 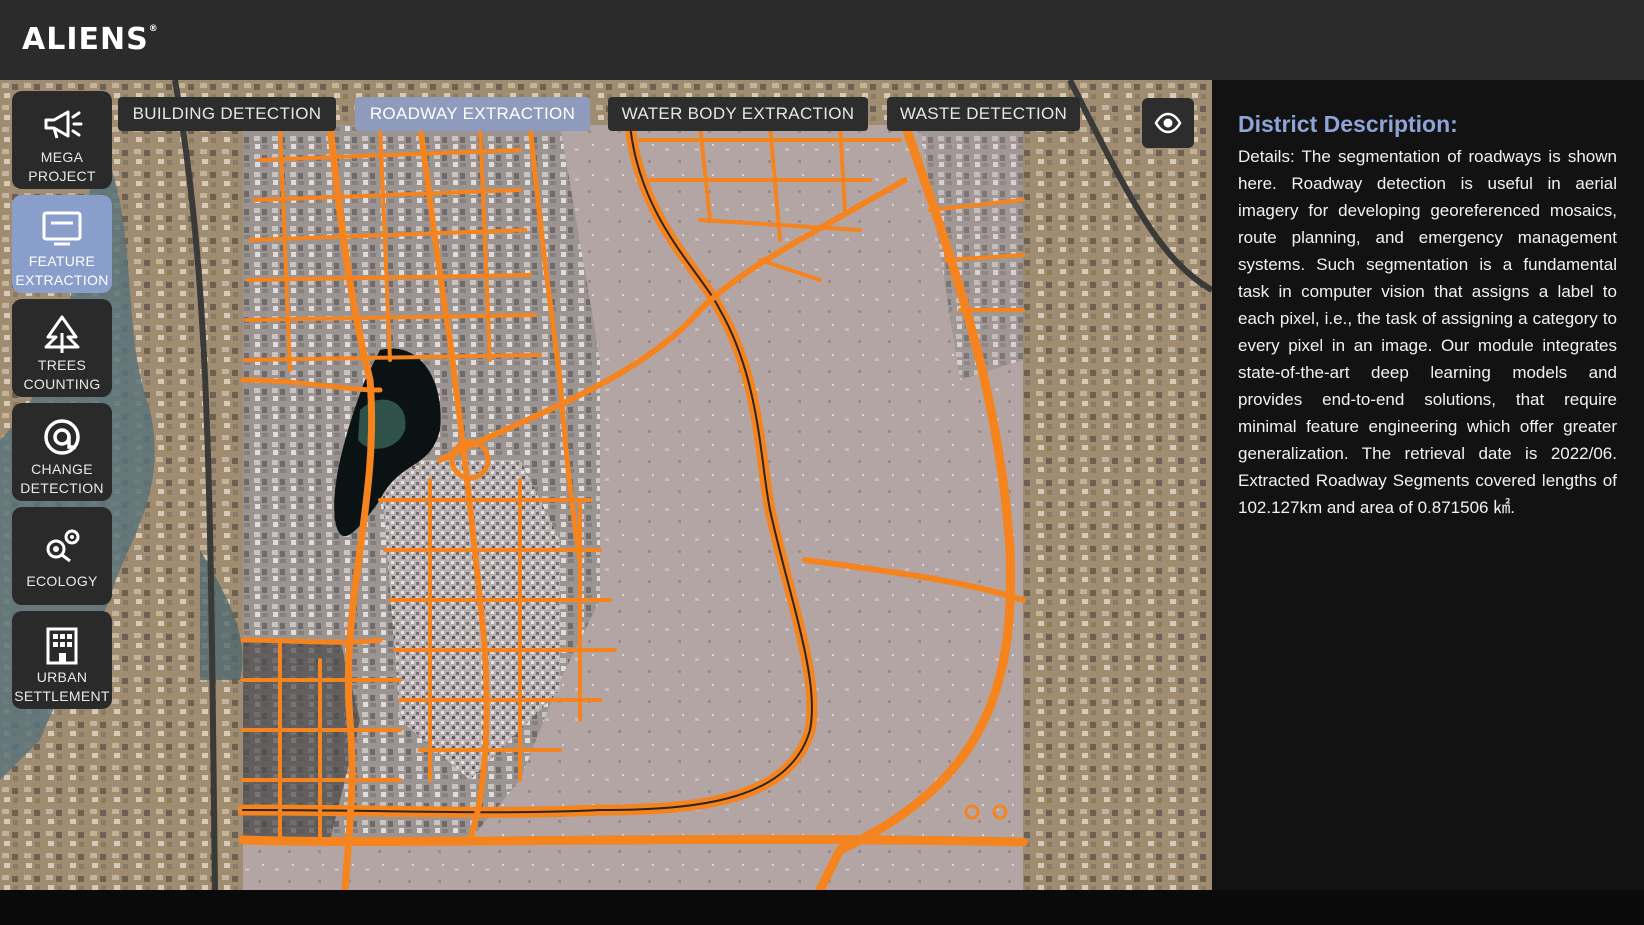 I want to click on sidebar-item-label: COUNTING, so click(x=62, y=384).